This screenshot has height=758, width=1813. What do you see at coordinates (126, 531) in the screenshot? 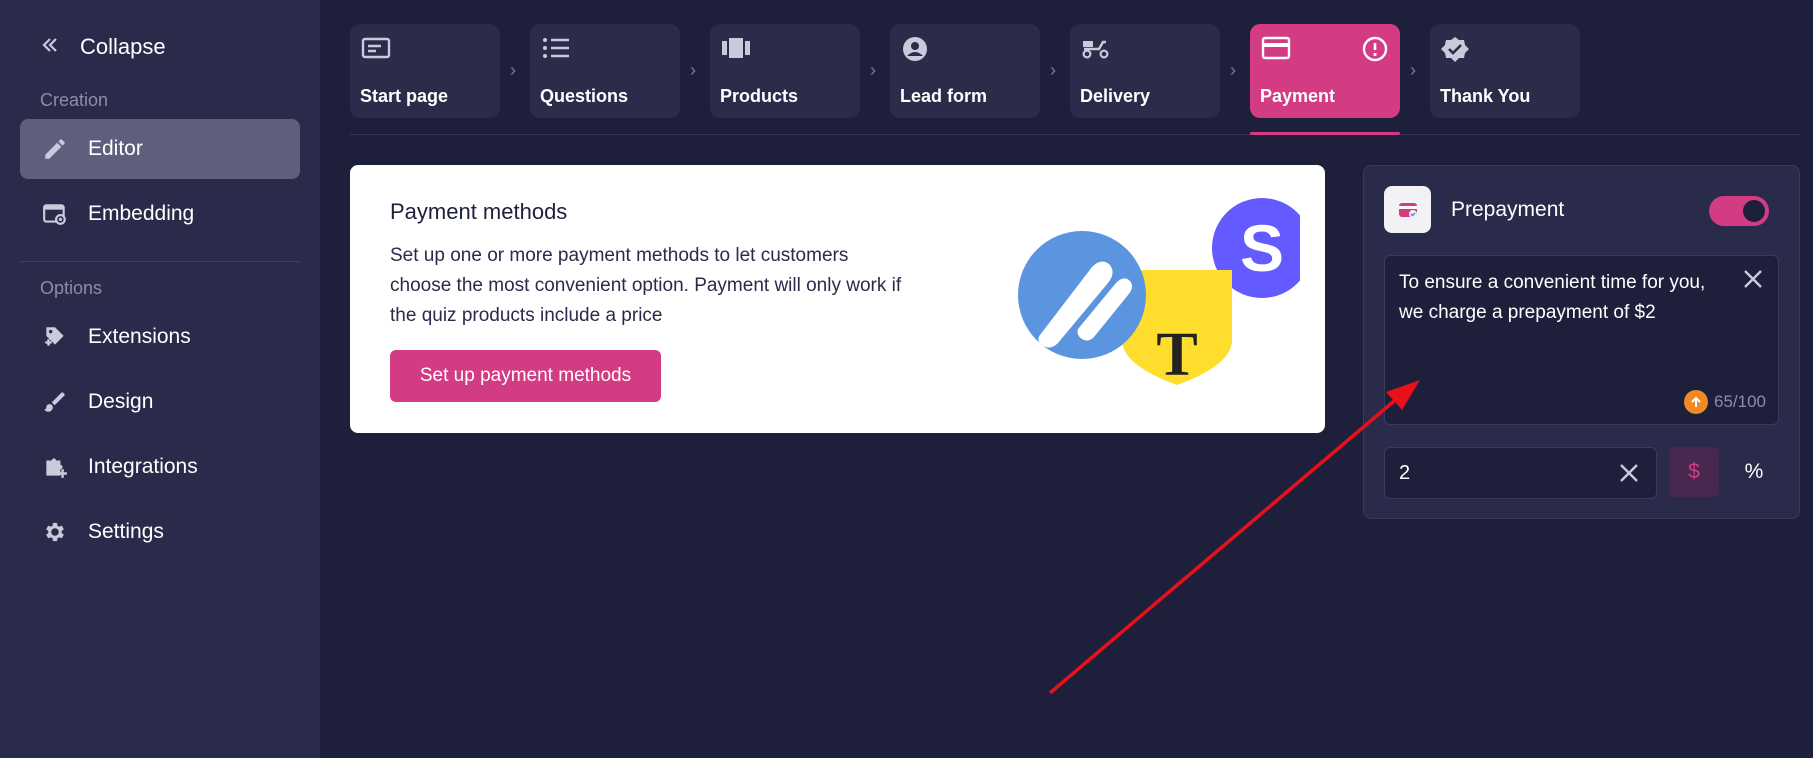
I see `sidebar-item-label: Settings` at bounding box center [126, 531].